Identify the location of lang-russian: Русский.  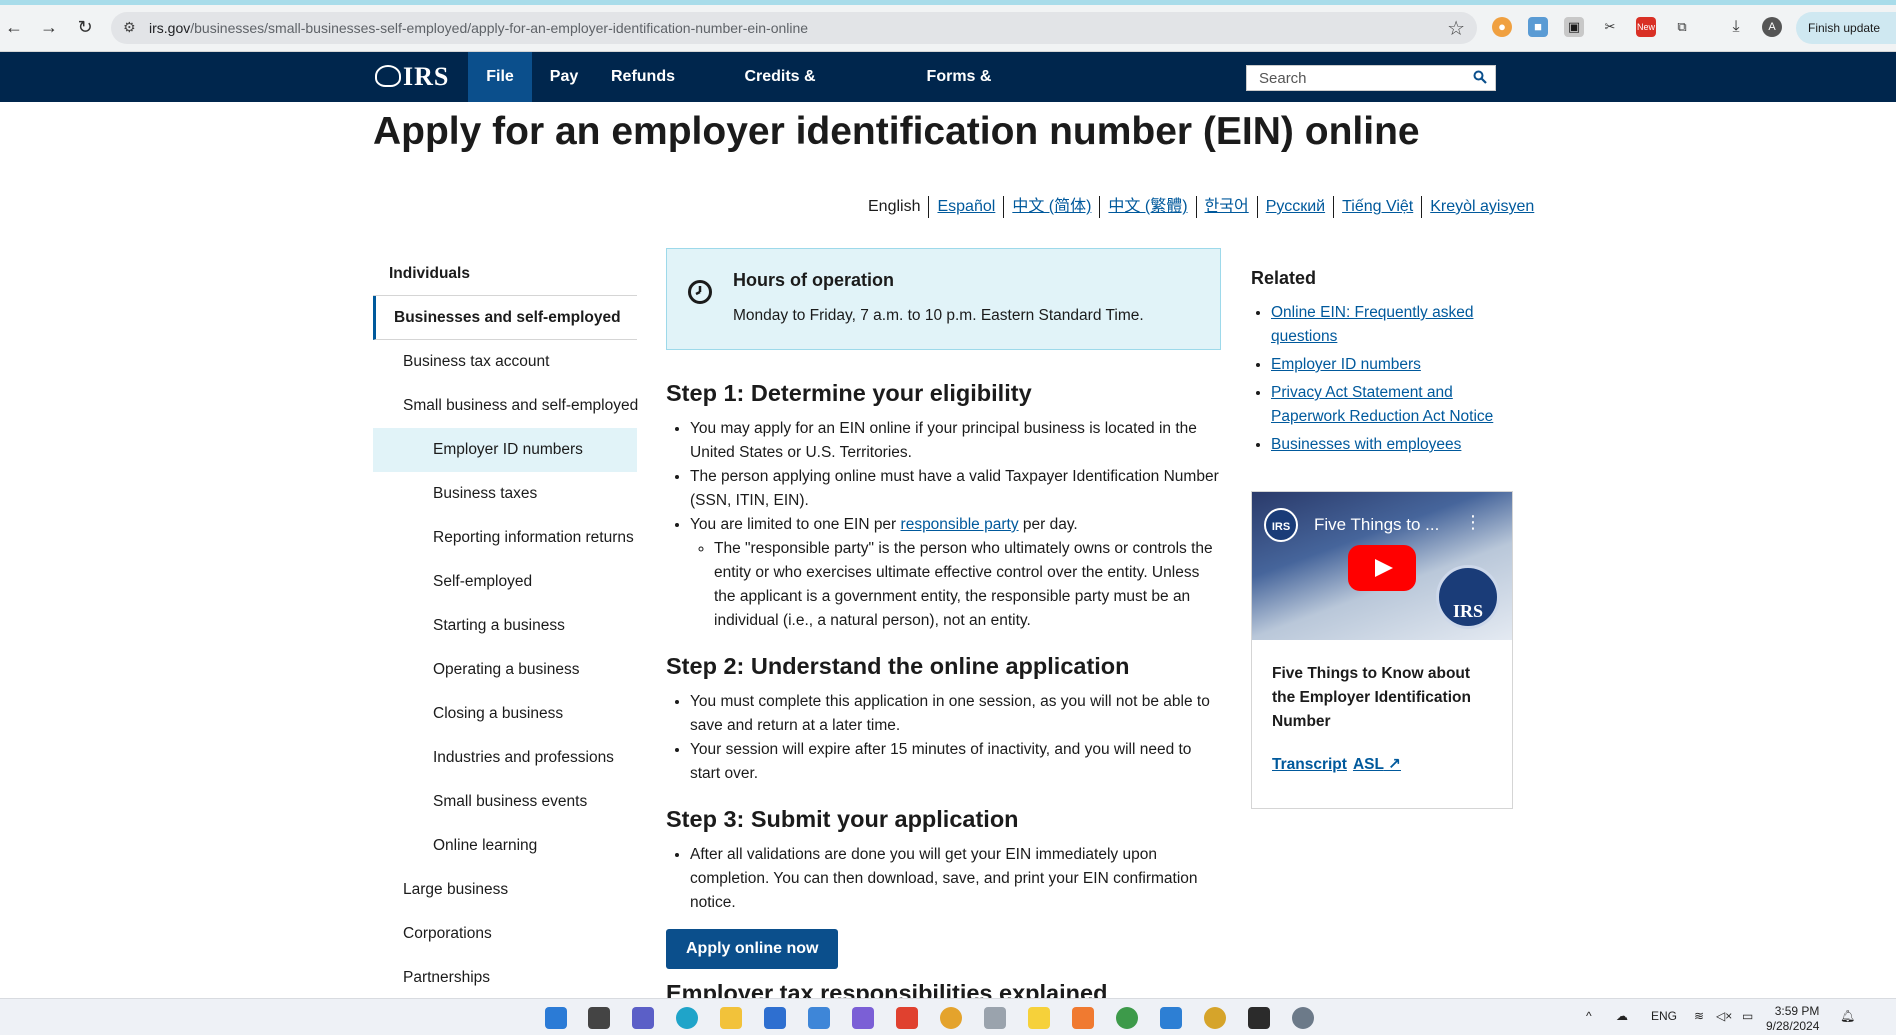
(1296, 207).